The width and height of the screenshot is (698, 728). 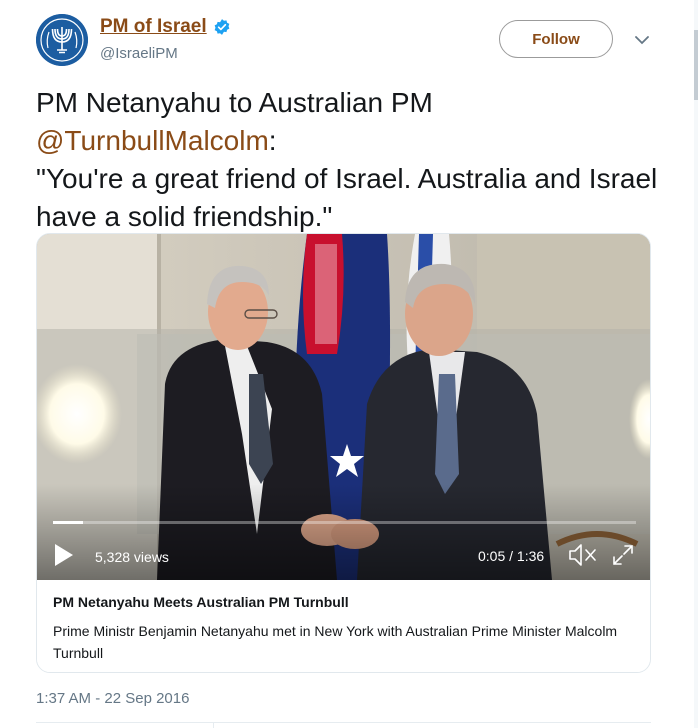 What do you see at coordinates (623, 555) in the screenshot?
I see `fullscreen-icon` at bounding box center [623, 555].